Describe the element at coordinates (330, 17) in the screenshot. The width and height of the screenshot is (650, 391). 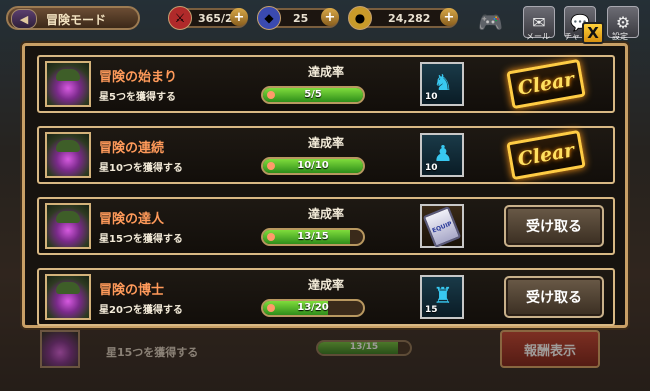
I see `add-gems-button: +` at that location.